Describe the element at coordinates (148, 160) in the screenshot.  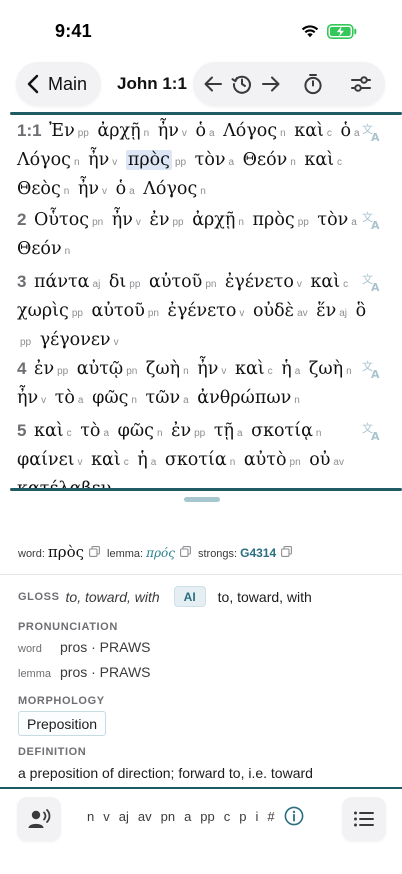
I see `greek-word-selected: πρὸς` at that location.